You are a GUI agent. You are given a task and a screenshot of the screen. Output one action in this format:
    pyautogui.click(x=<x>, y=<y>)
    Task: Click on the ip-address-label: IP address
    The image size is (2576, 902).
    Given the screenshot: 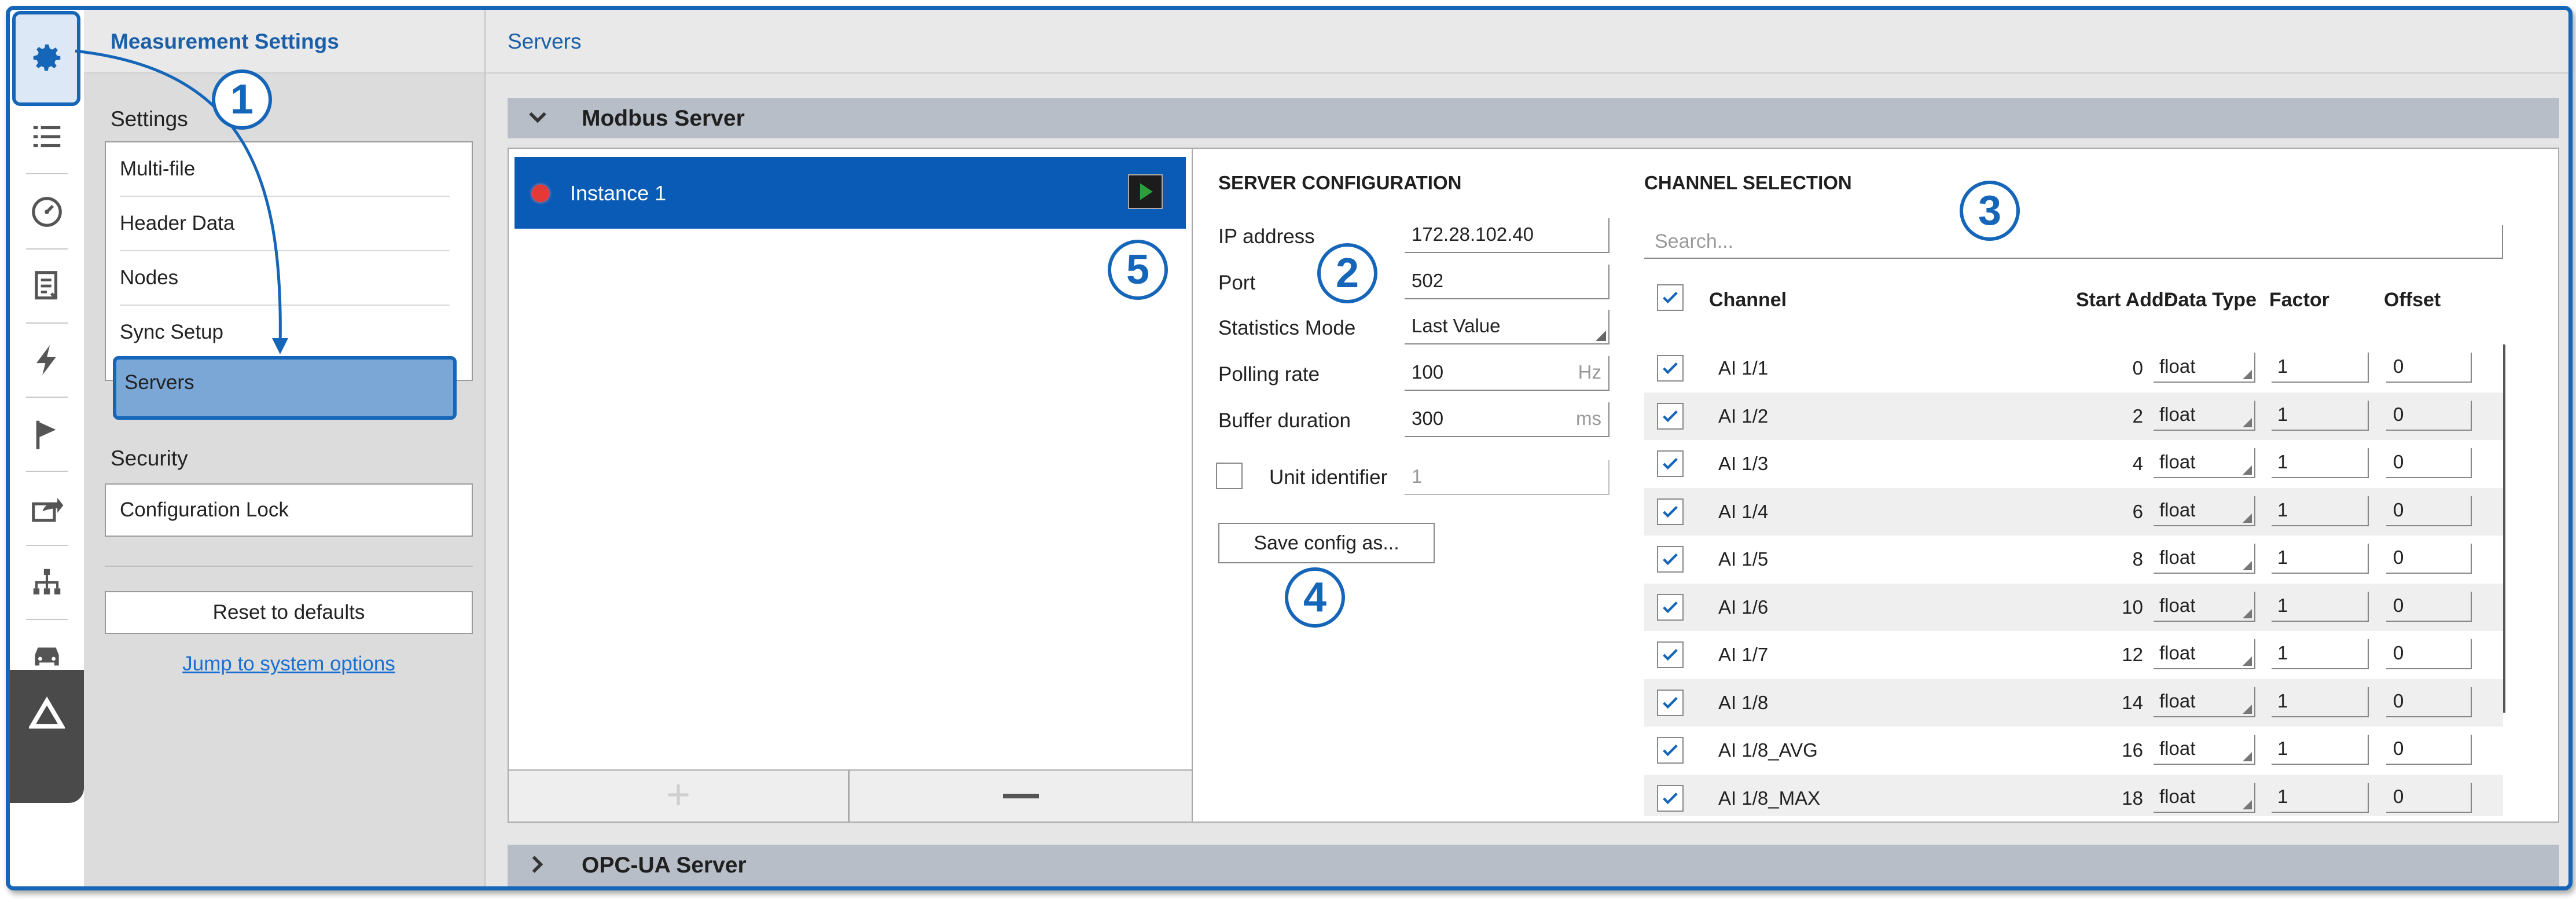 What is the action you would take?
    pyautogui.click(x=1267, y=236)
    